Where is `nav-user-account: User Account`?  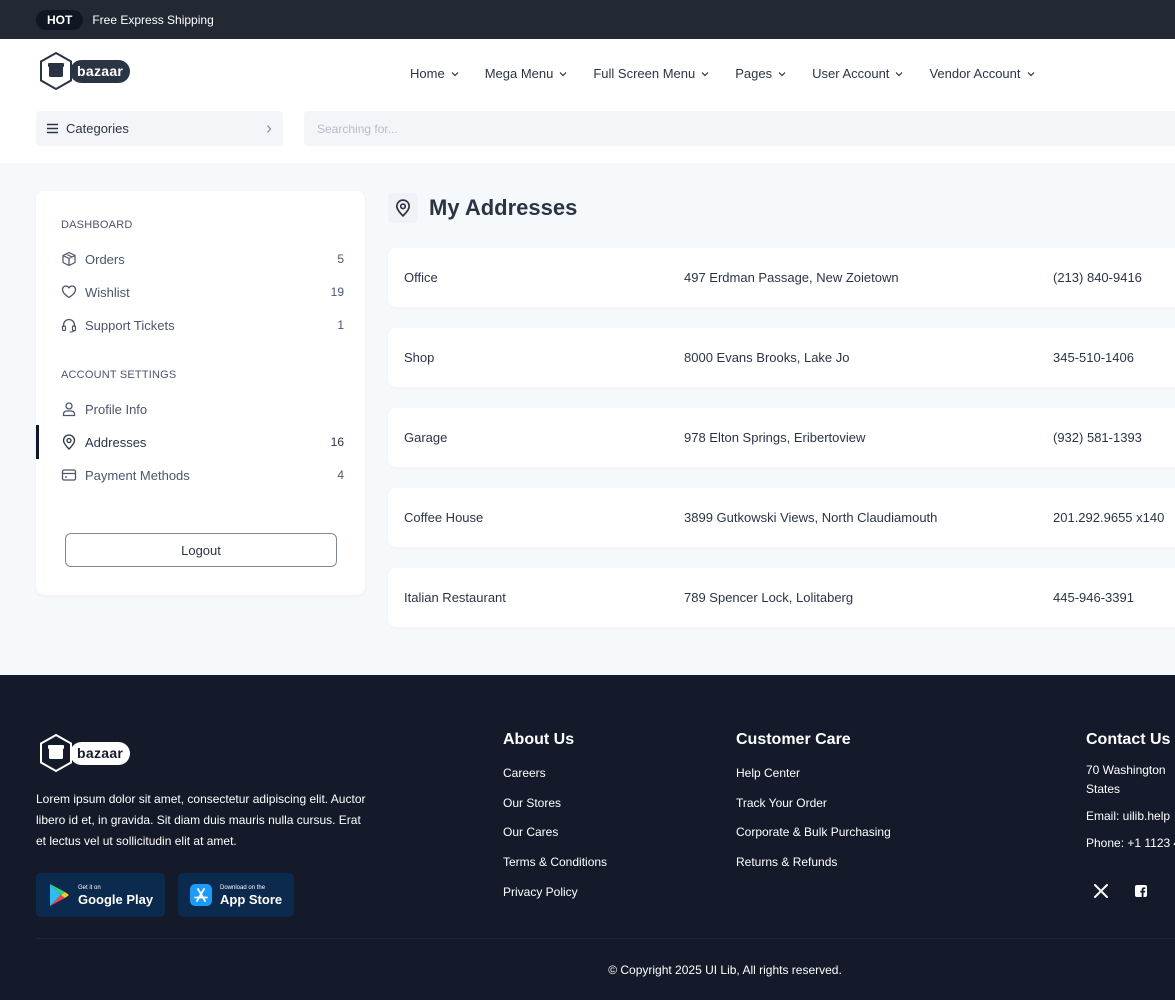
nav-user-account: User Account is located at coordinates (857, 73).